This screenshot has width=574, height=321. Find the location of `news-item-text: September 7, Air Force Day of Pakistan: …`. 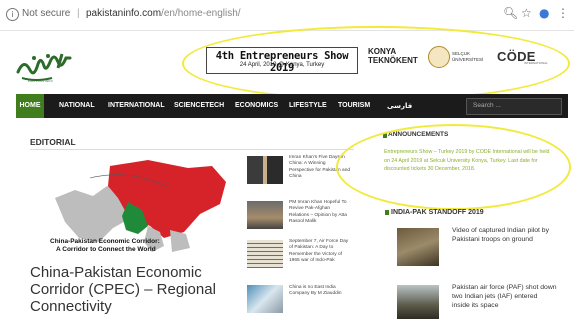

news-item-text: September 7, Air Force Day of Pakistan: … is located at coordinates (320, 251).